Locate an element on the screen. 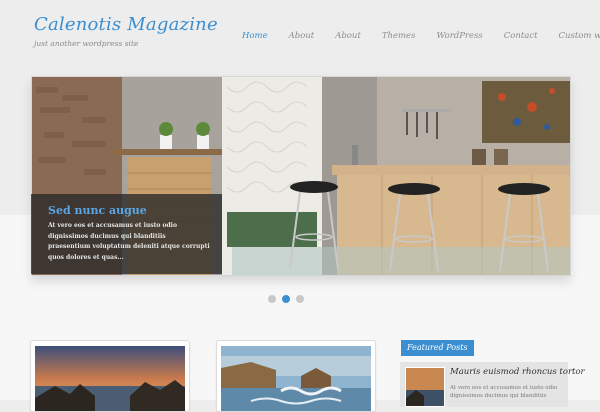 Image resolution: width=600 pixels, height=412 pixels. nav-item-about: About is located at coordinates (302, 36).